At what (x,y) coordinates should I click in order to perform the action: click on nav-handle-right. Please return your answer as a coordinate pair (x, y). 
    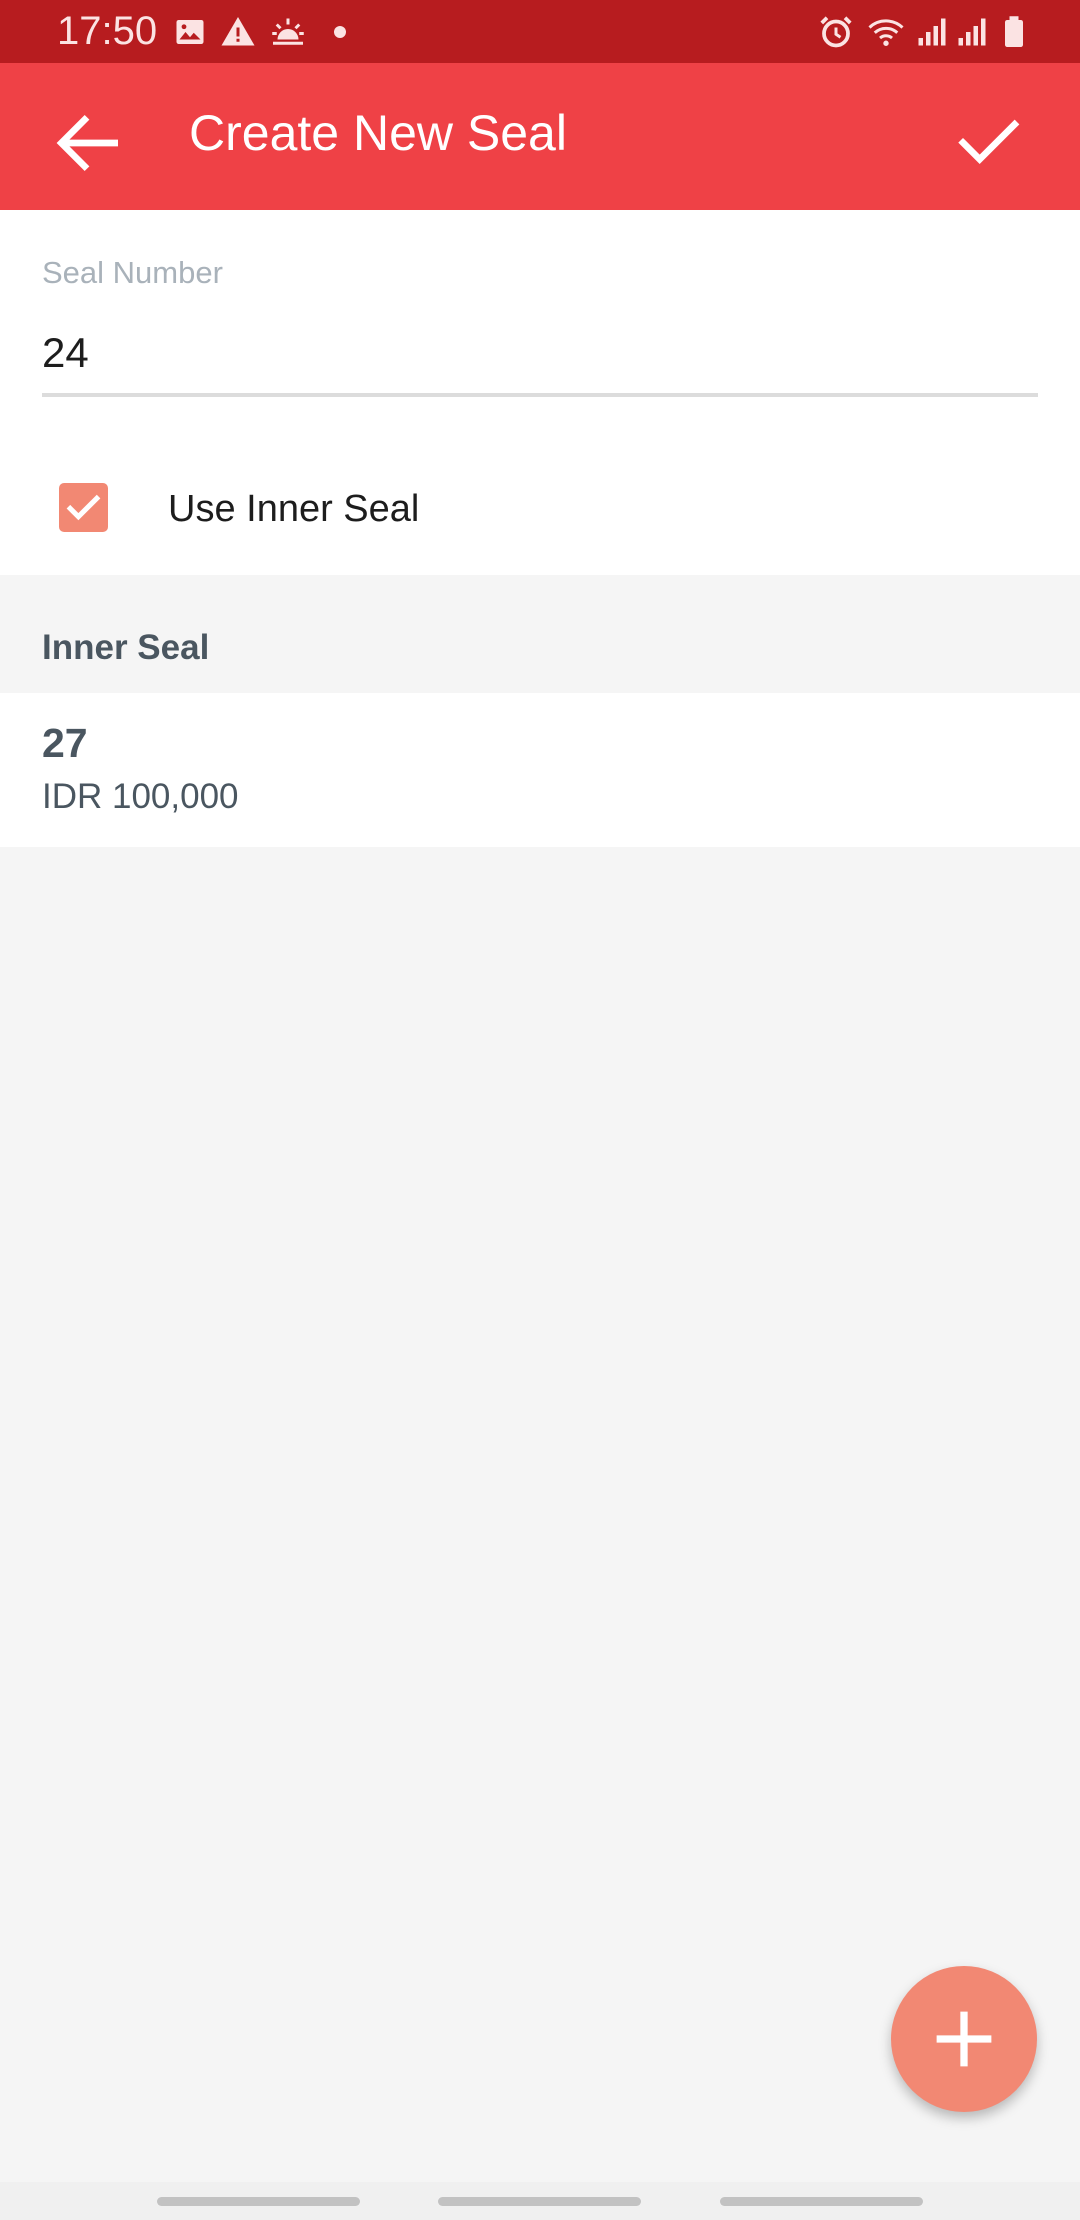
    Looking at the image, I should click on (821, 2201).